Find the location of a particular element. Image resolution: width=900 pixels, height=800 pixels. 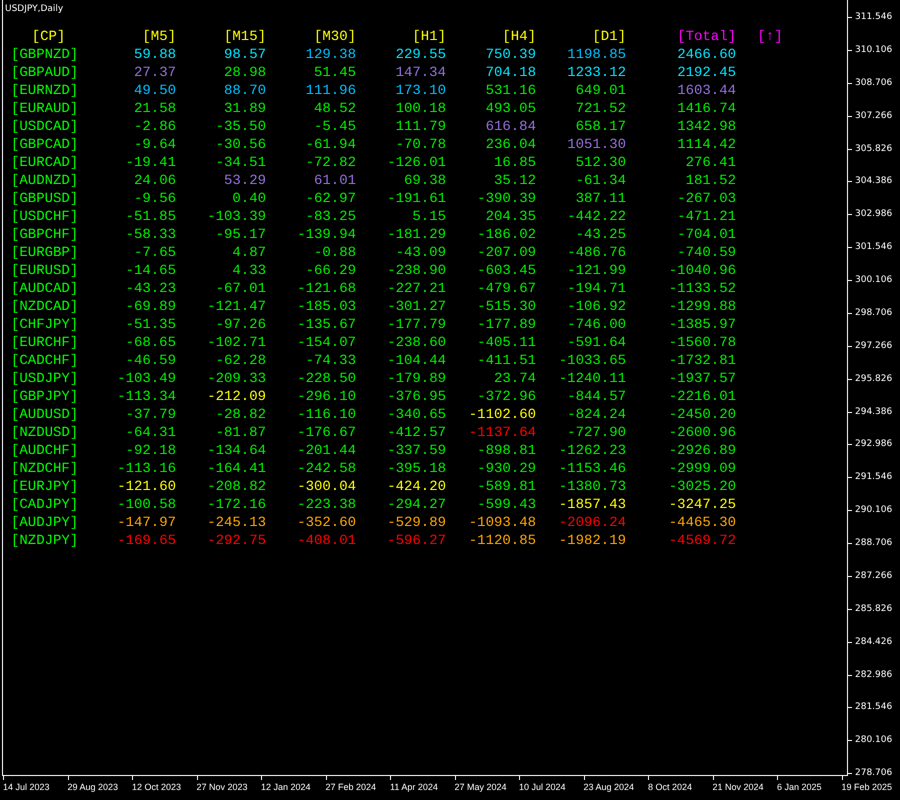

value-cell: 69.38 is located at coordinates (425, 181).